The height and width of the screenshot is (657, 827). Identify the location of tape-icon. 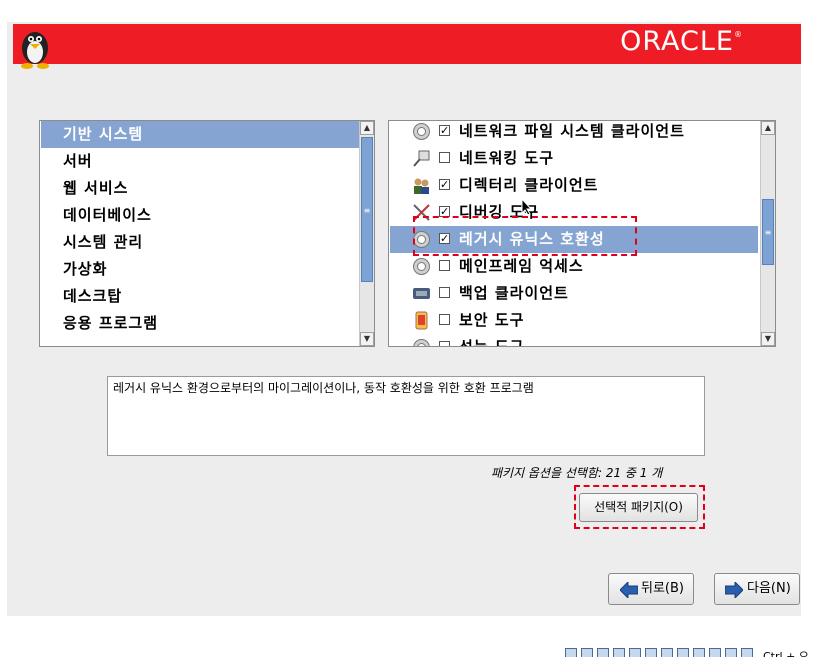
(421, 293).